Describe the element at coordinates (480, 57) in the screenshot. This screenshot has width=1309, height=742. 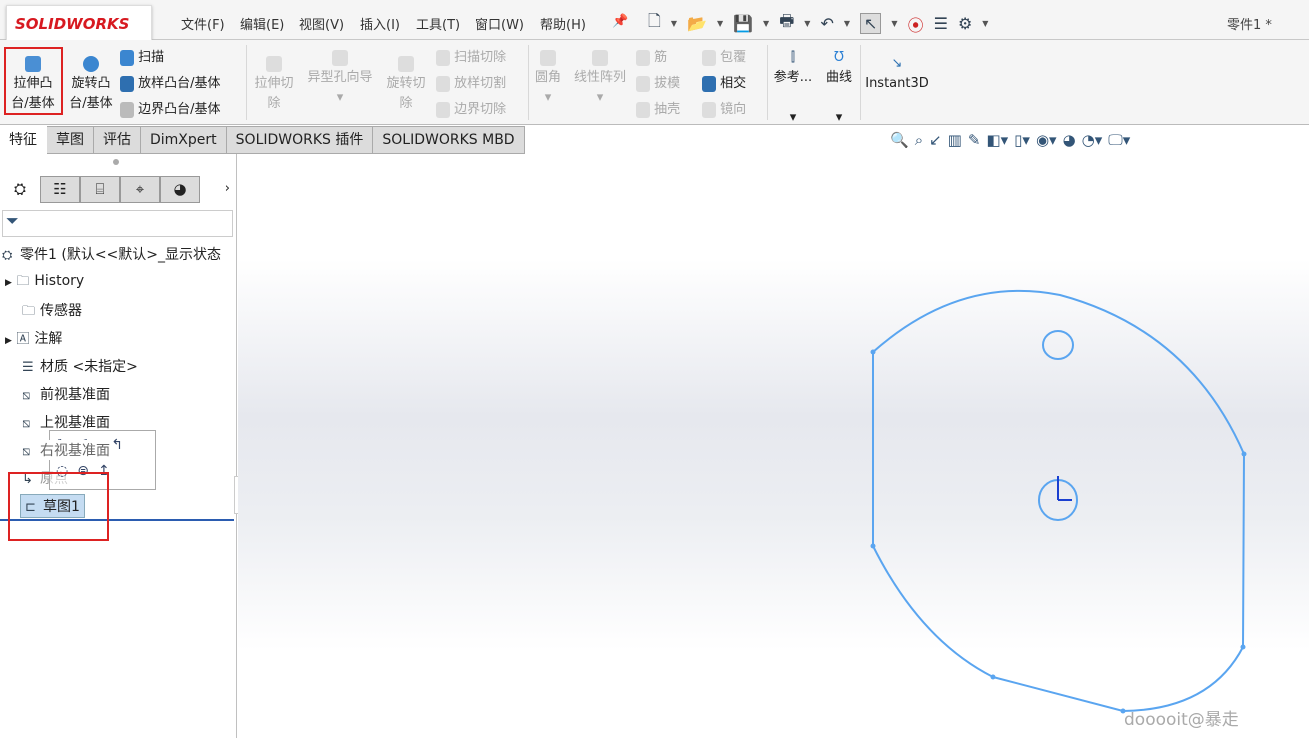
I see `label: 扫描切除` at that location.